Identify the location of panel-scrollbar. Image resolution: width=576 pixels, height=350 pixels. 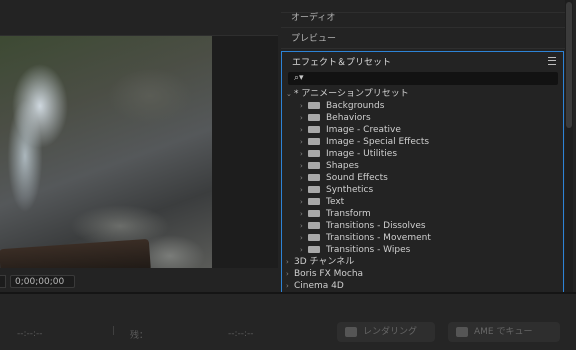
(569, 146).